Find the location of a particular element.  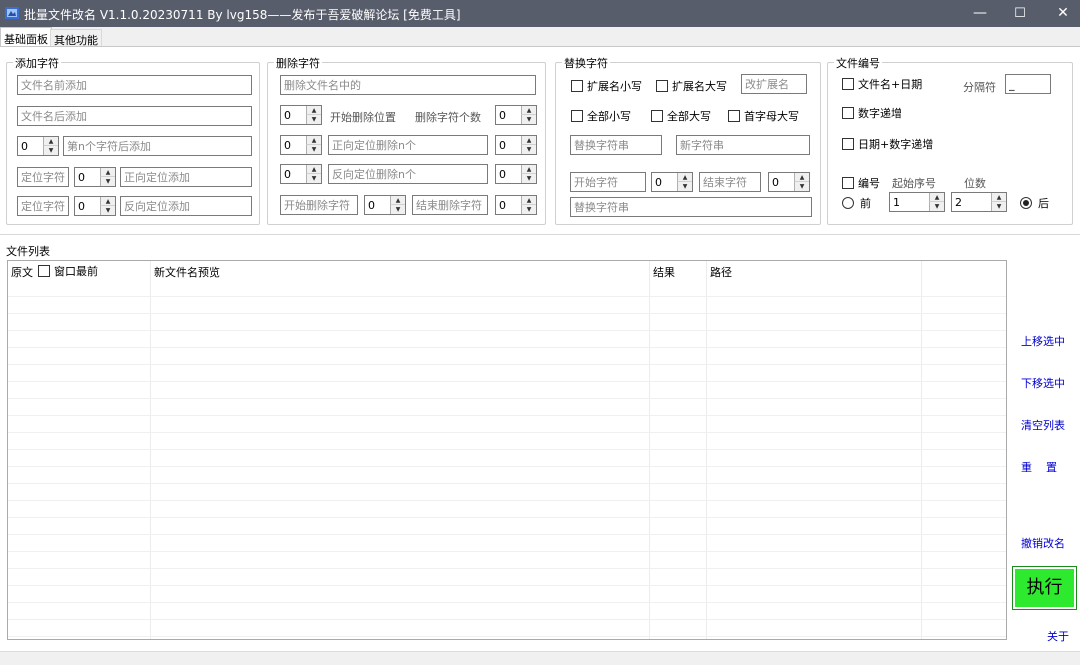

start-char-spinner: ▲ ▼ is located at coordinates (672, 182).